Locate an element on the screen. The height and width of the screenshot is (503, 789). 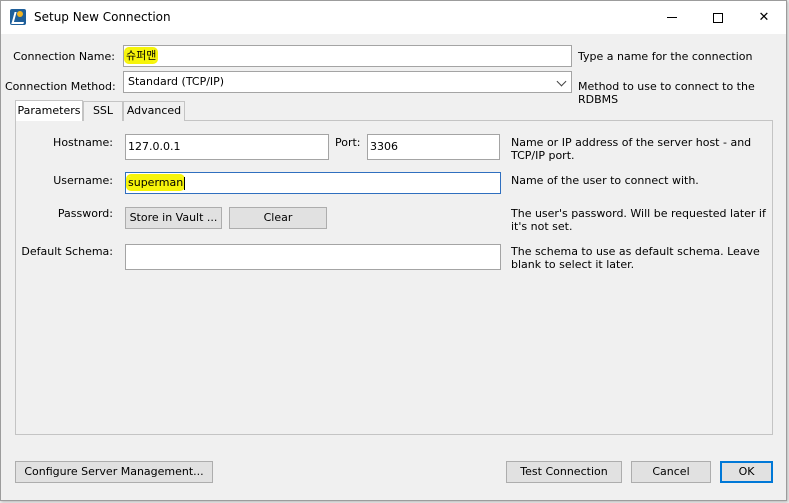
chevron-down-icon is located at coordinates (561, 81).